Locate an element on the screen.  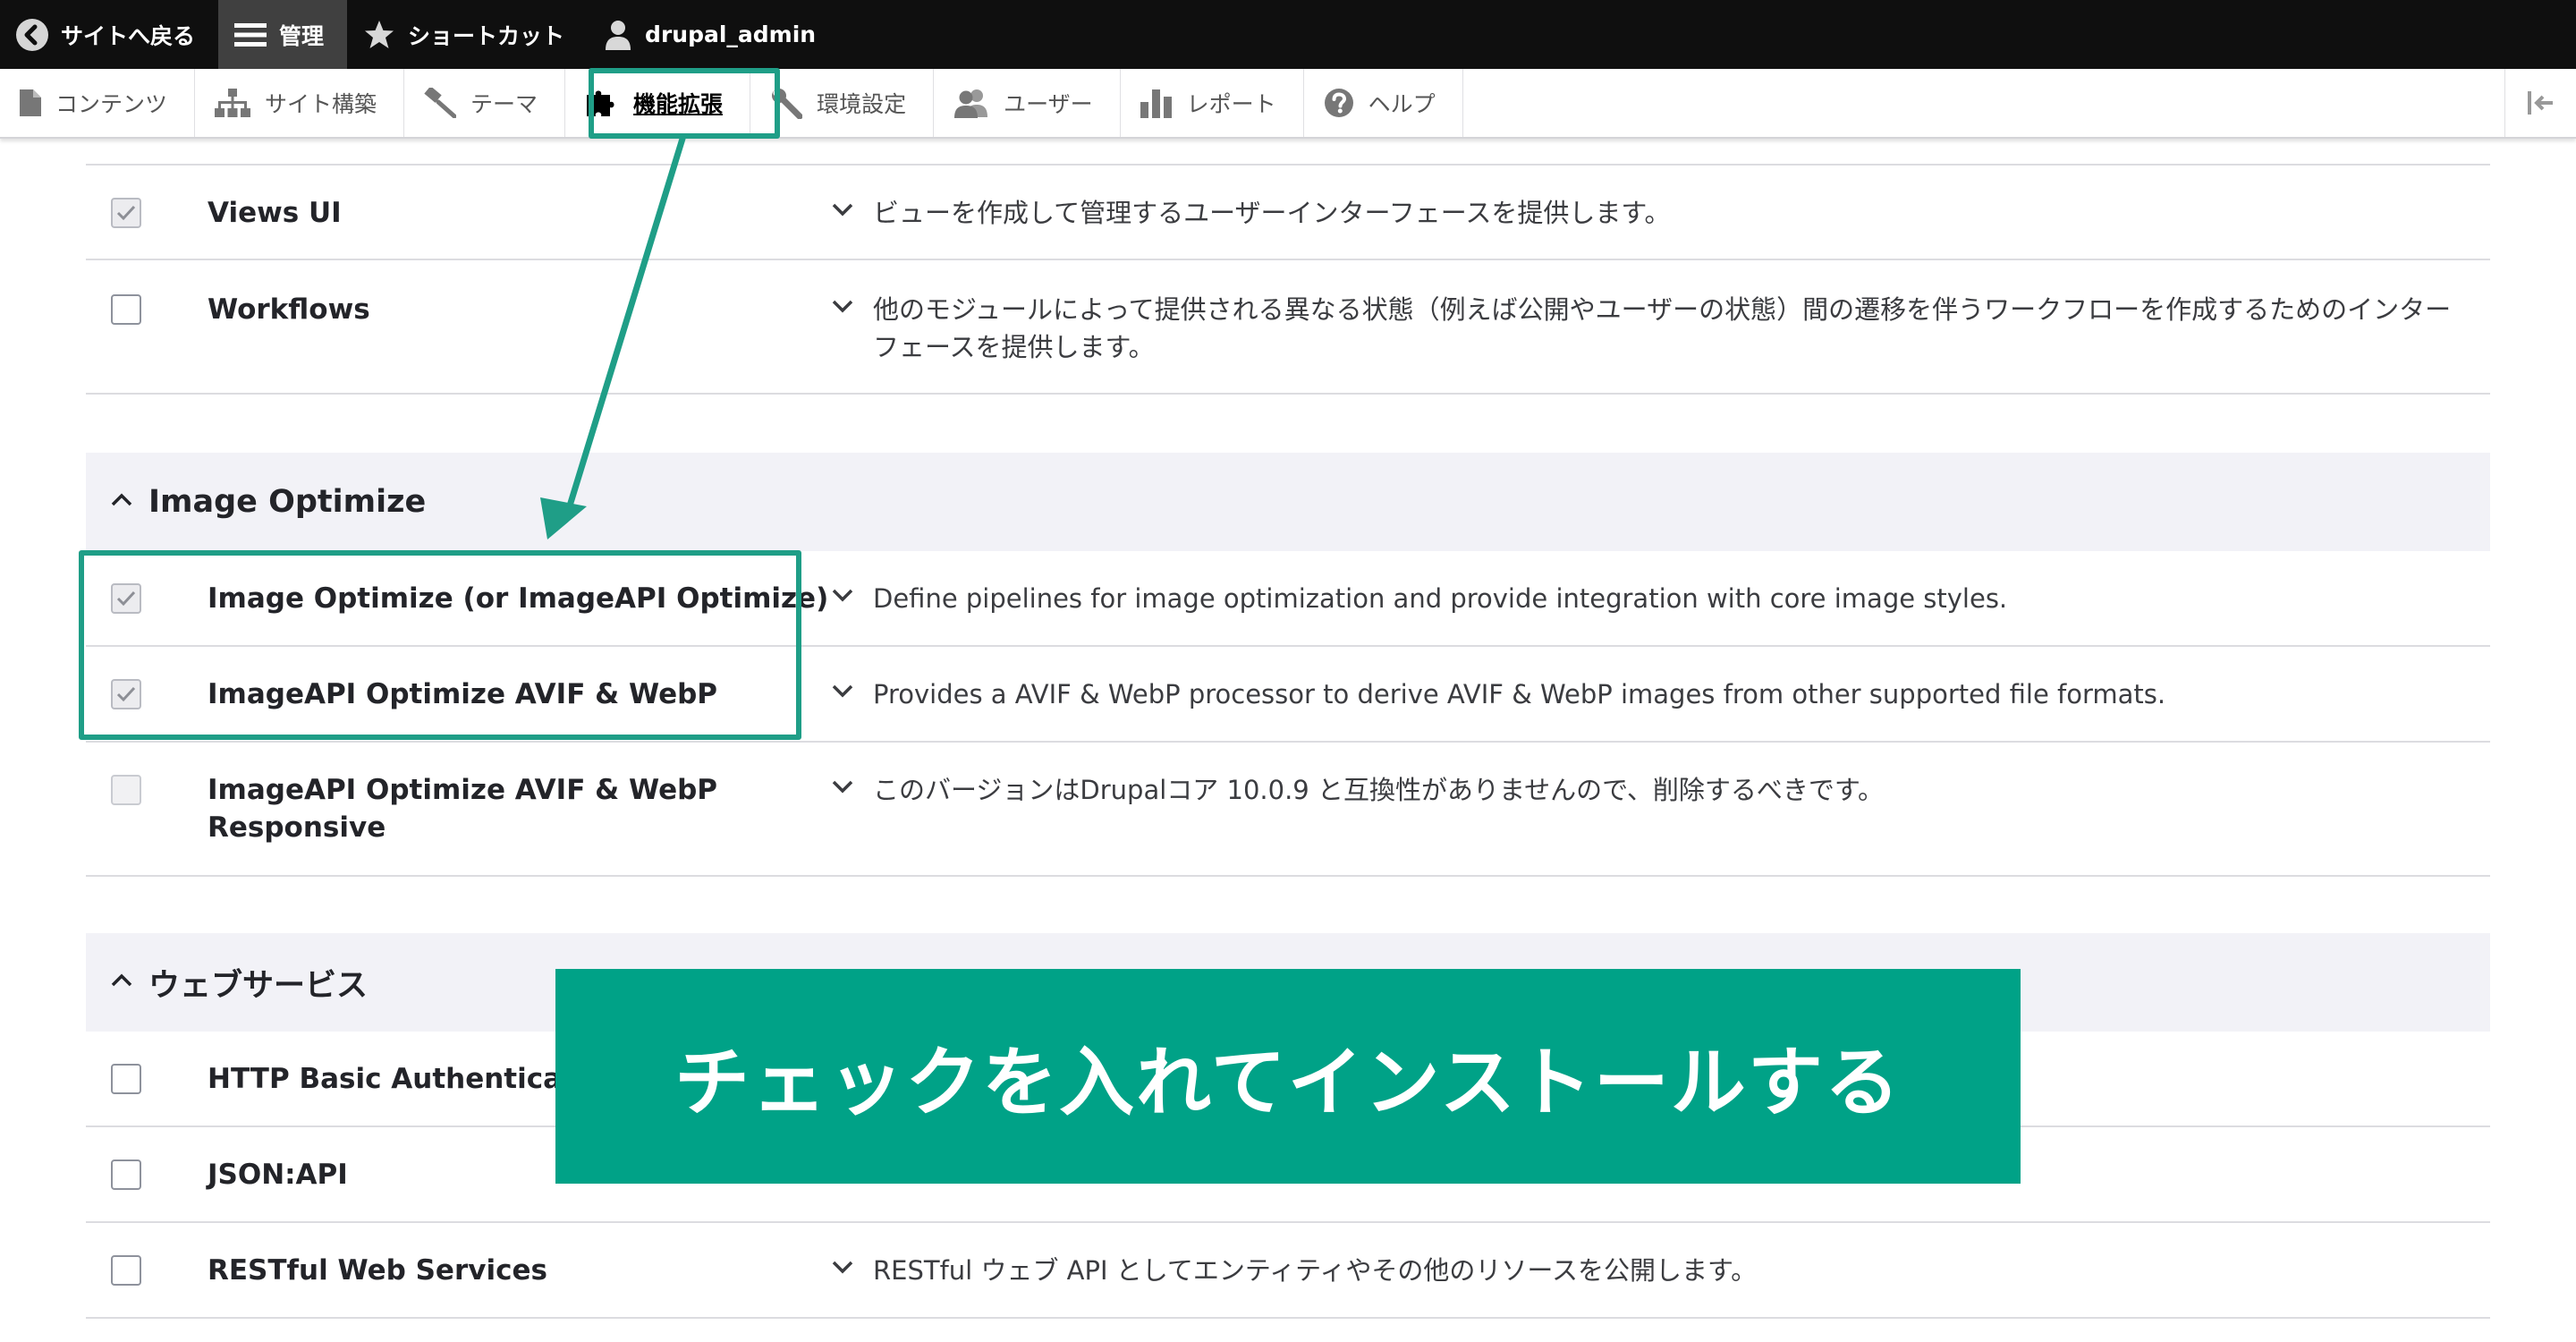
module-name: RESTful Web Services is located at coordinates (377, 1271).